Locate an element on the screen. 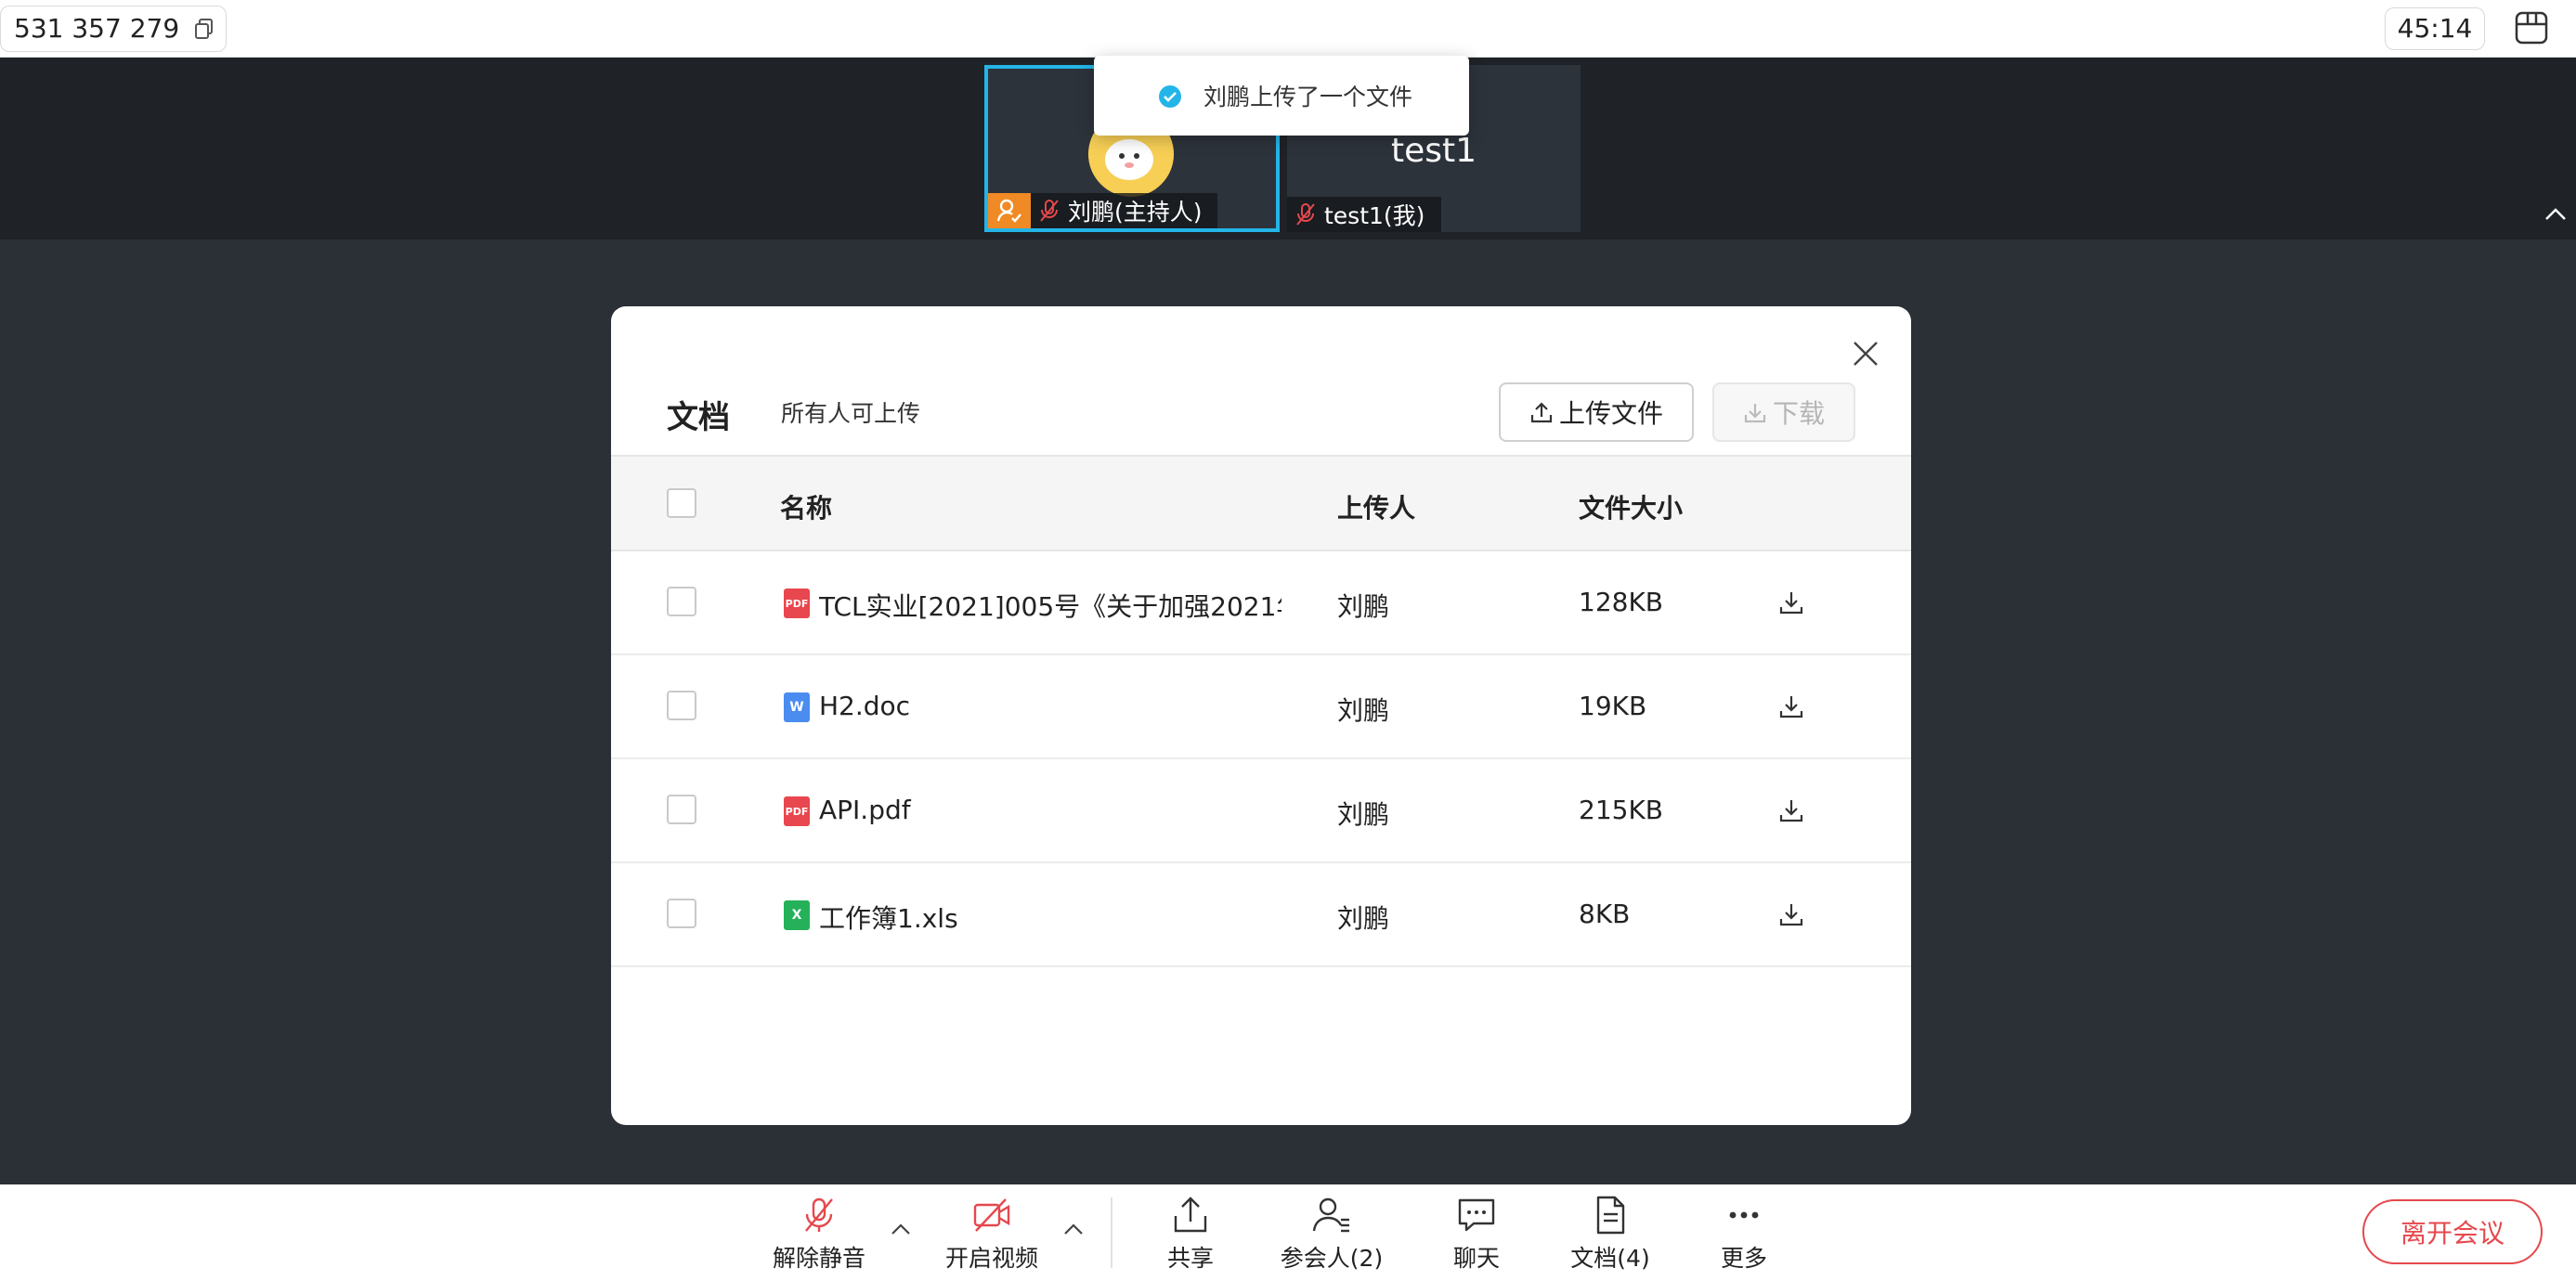 This screenshot has width=2576, height=1281. copy-icon is located at coordinates (204, 29).